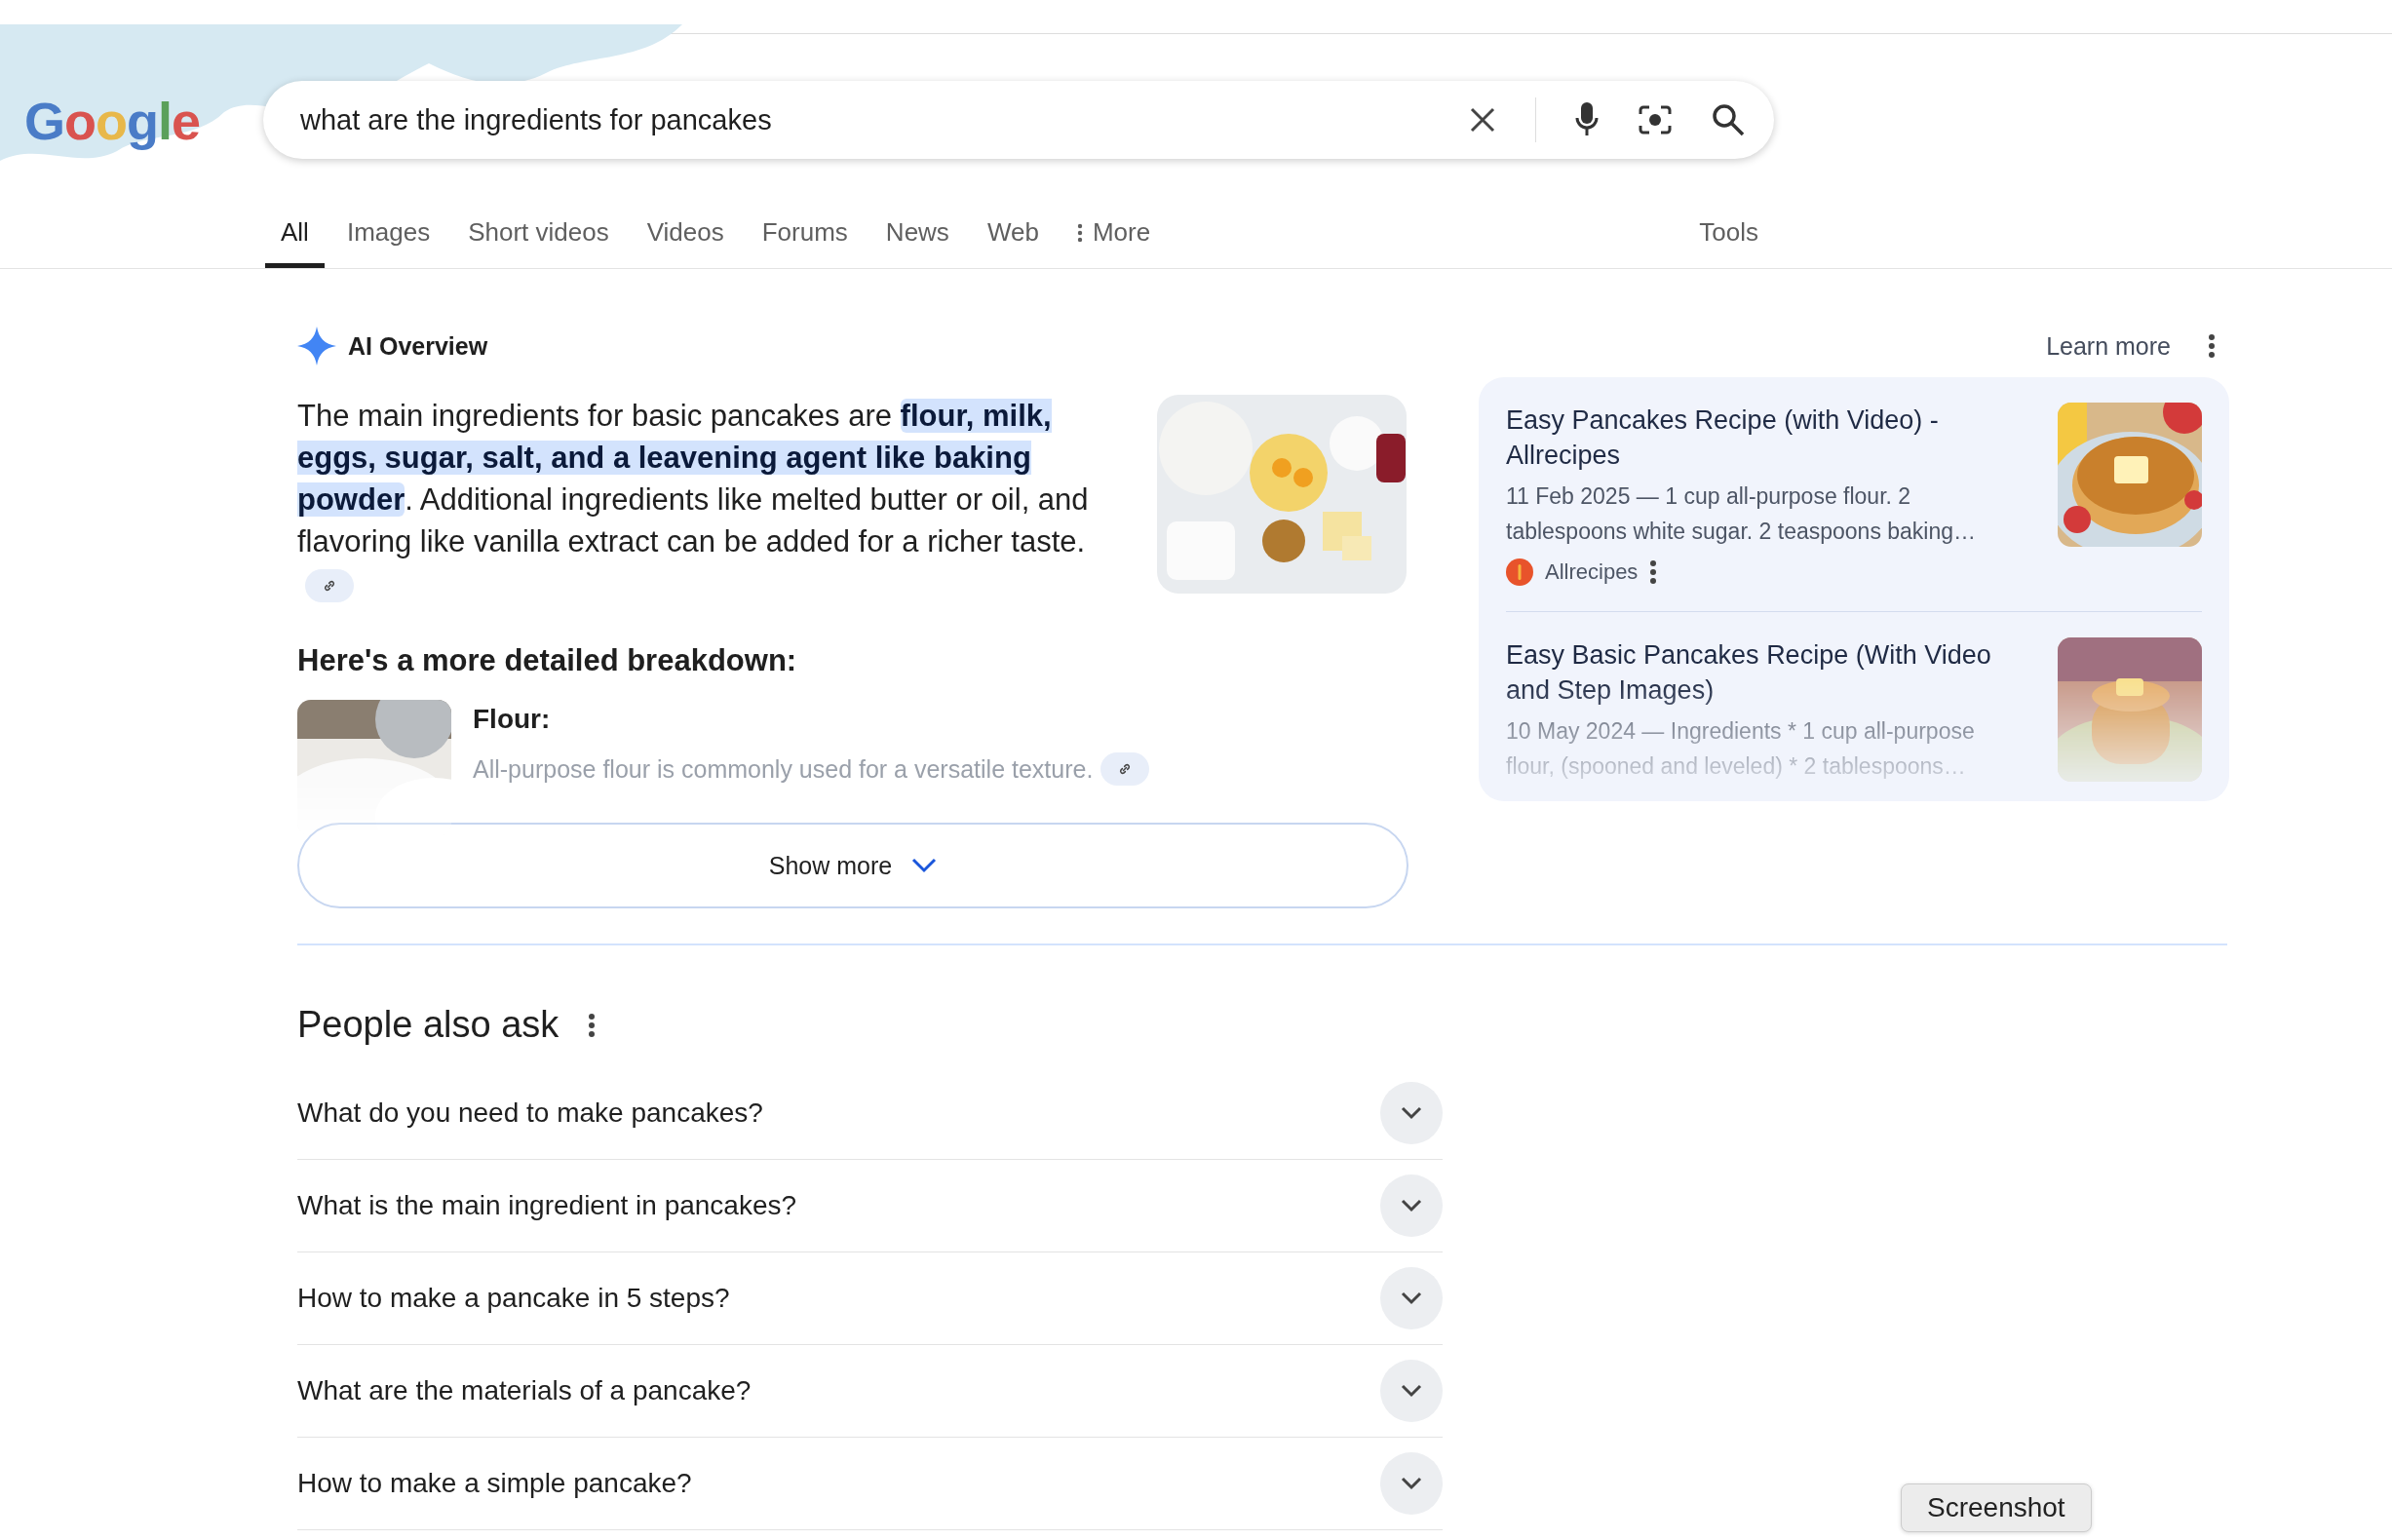 This screenshot has height=1540, width=2392. I want to click on tab: Short videos, so click(538, 242).